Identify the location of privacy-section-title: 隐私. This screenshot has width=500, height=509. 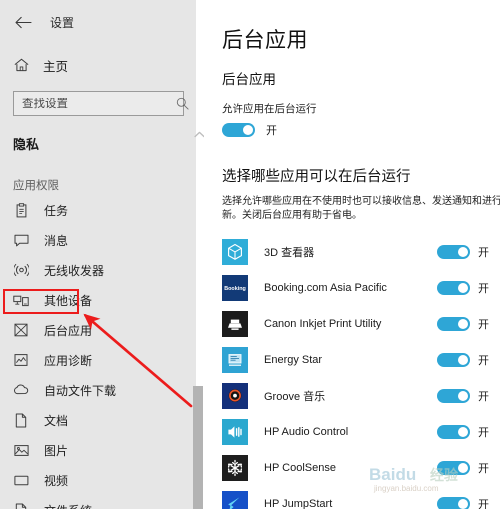
(26, 144).